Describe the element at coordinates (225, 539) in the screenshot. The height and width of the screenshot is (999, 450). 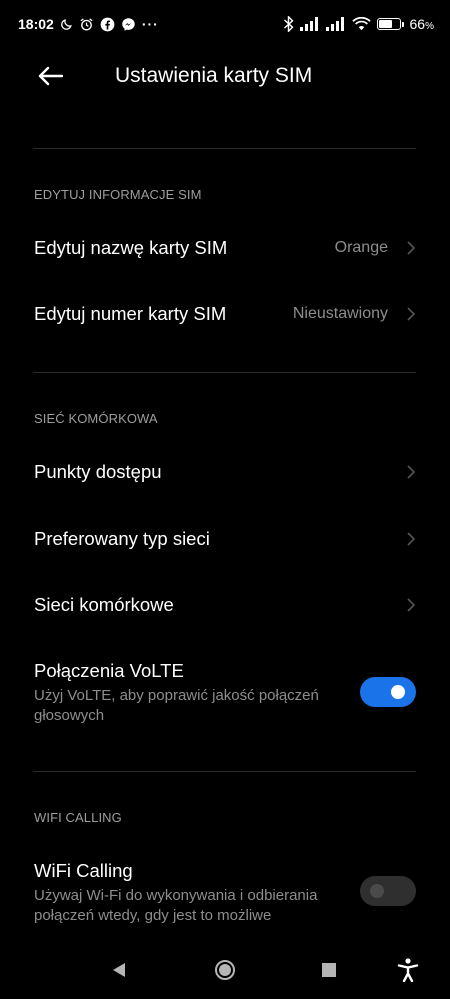
I see `preferred-network-item: Preferowany typ sieci` at that location.